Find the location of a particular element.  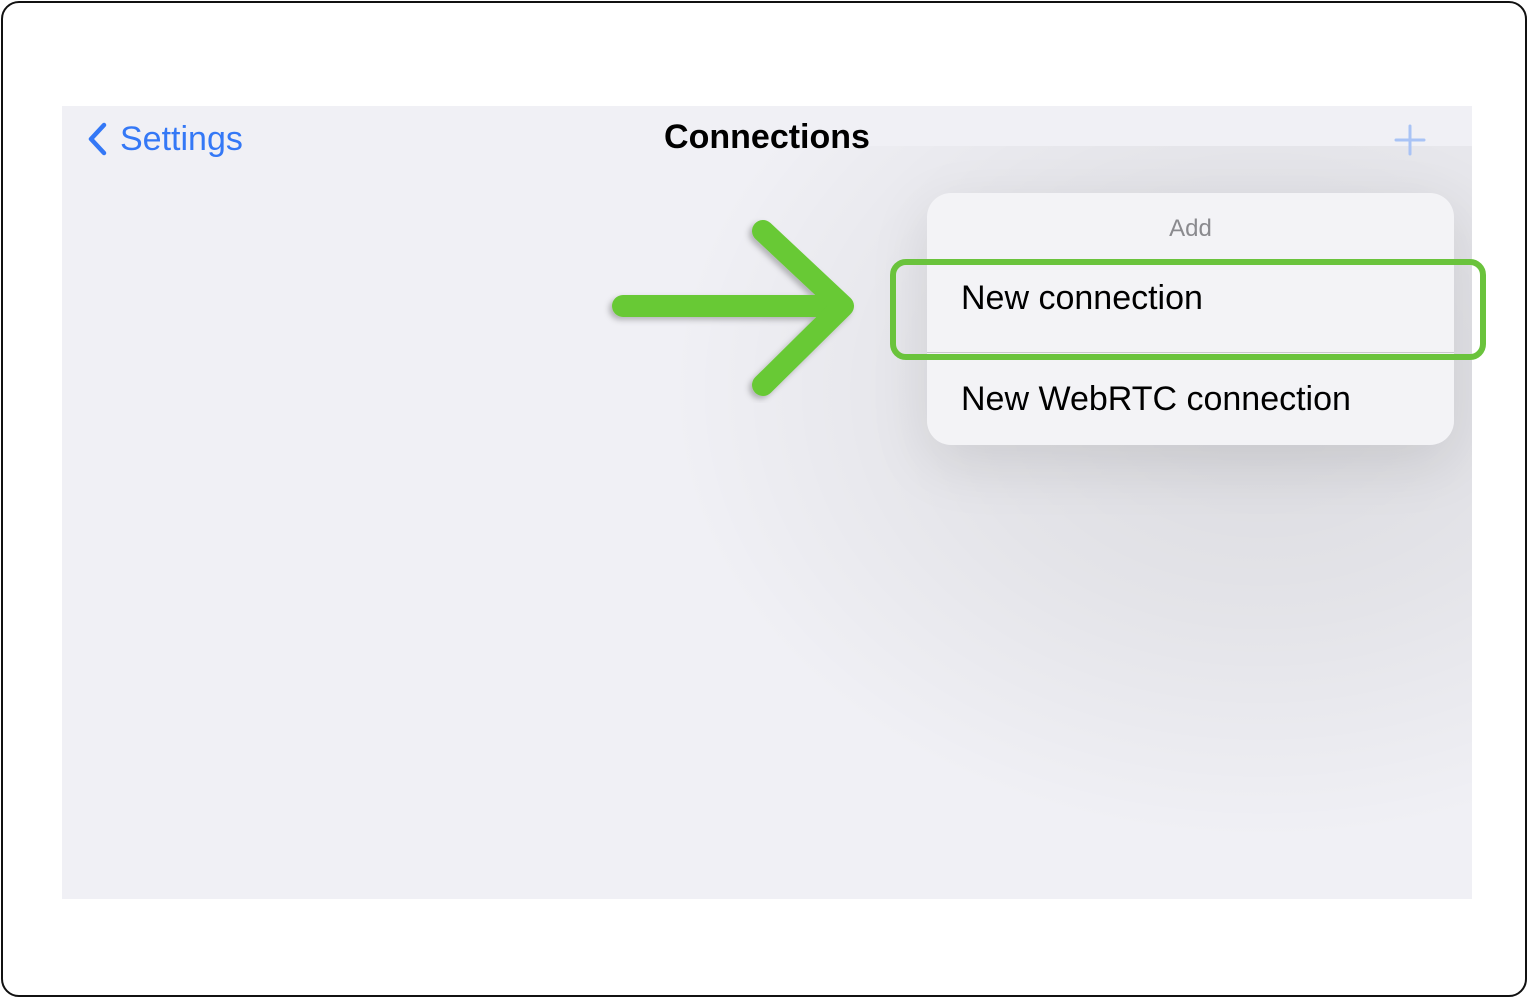

menu-item-new-webrtc-connection: New WebRTC connection is located at coordinates (1190, 399).